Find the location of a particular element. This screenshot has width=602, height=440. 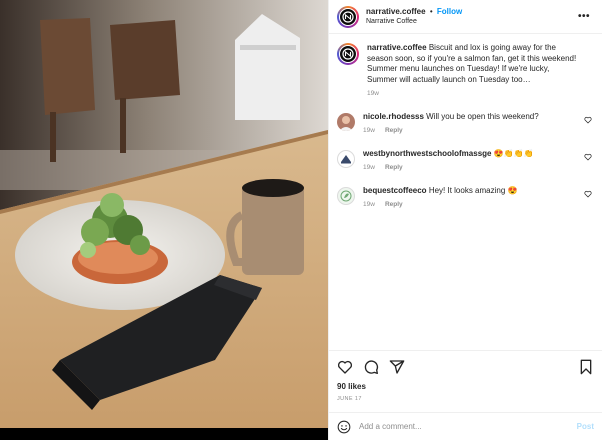

action-bar is located at coordinates (465, 366).